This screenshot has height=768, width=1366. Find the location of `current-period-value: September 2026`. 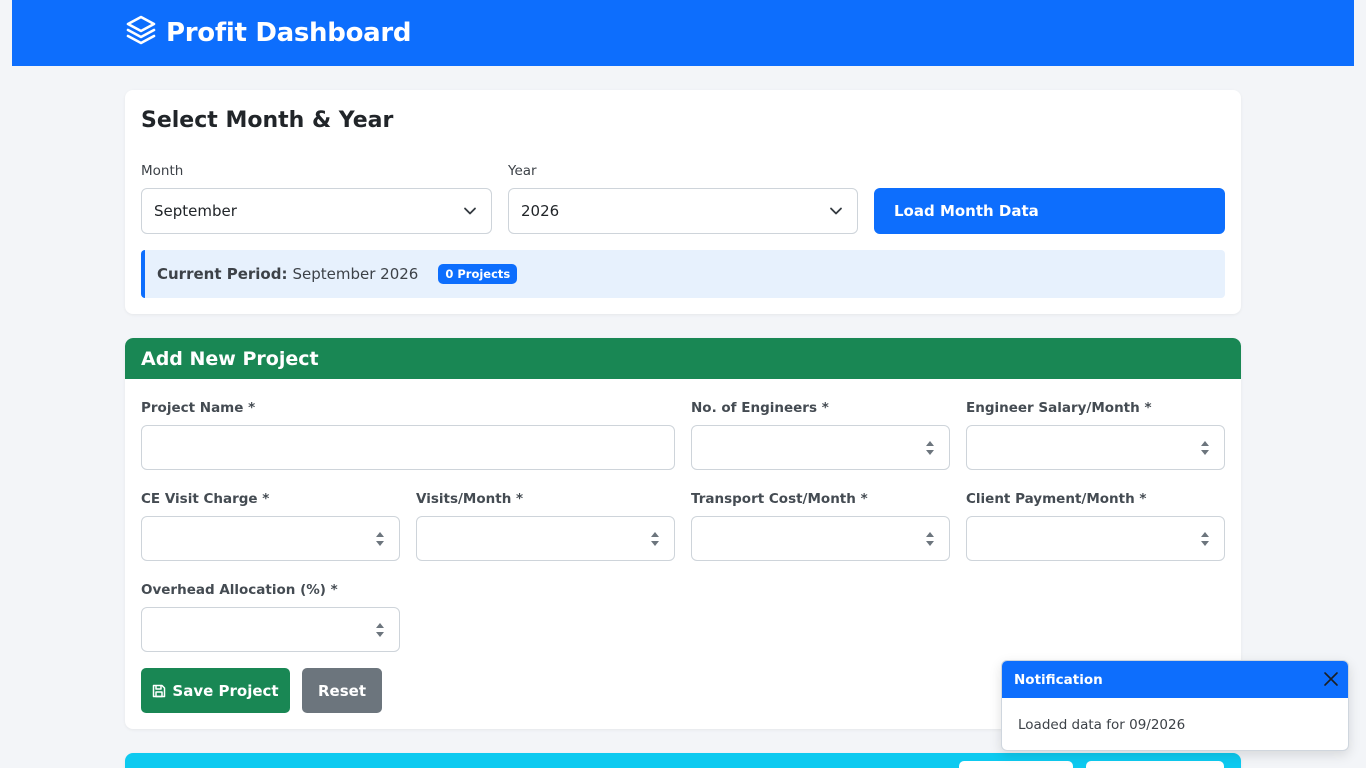

current-period-value: September 2026 is located at coordinates (355, 274).